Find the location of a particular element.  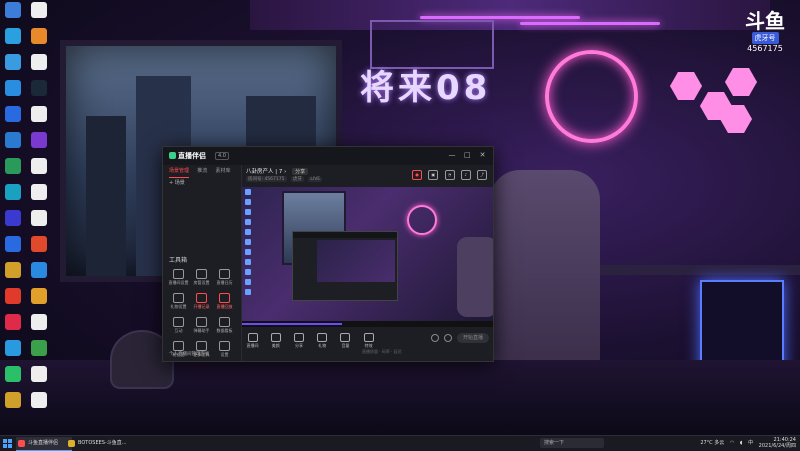

platform-label: 虎牙 is located at coordinates (297, 179).